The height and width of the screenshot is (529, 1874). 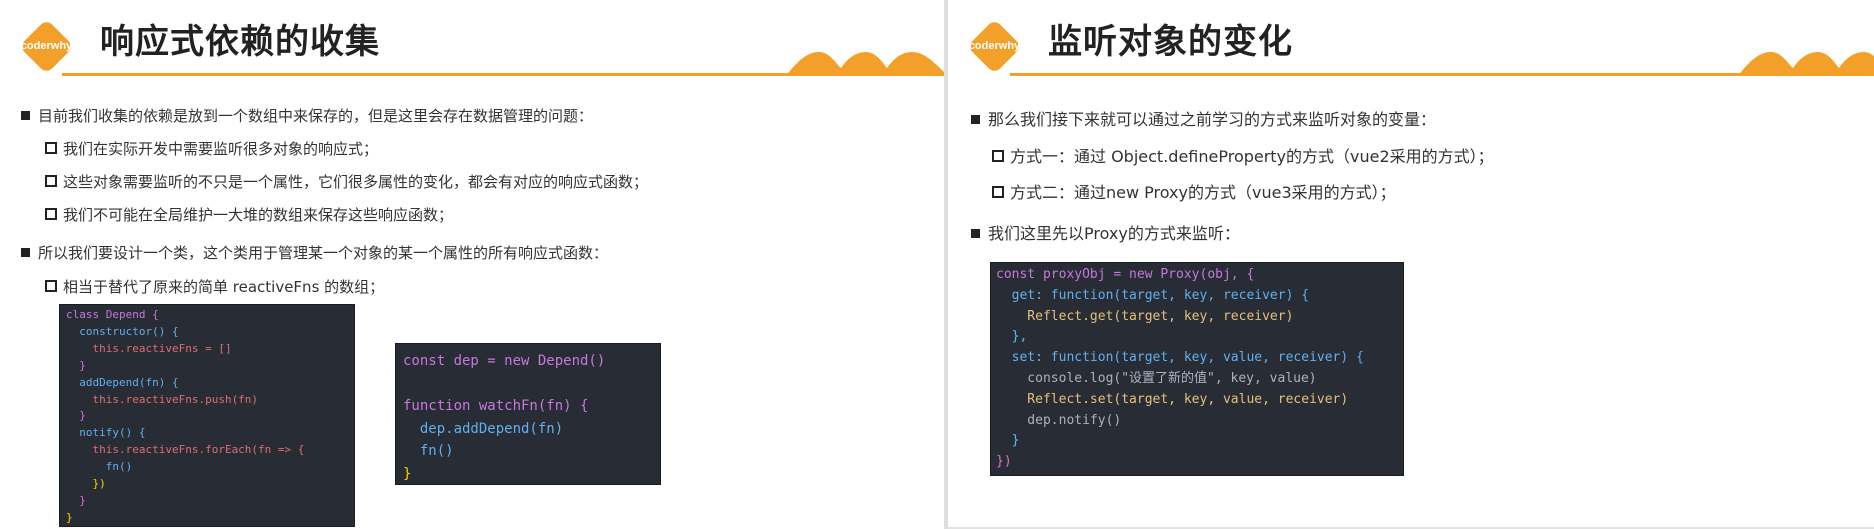 I want to click on code-line: this.reactiveFns.push(fn), so click(x=210, y=400).